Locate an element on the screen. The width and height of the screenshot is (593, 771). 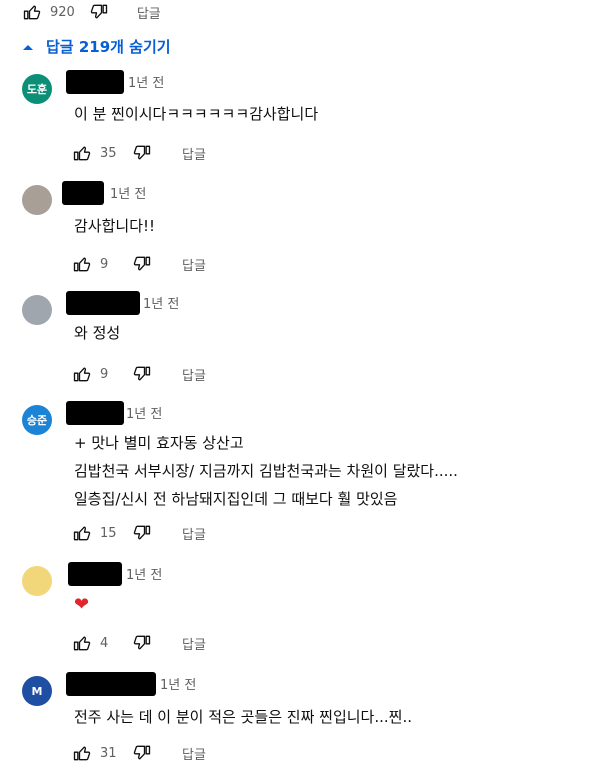
like-count: 920 is located at coordinates (62, 12).